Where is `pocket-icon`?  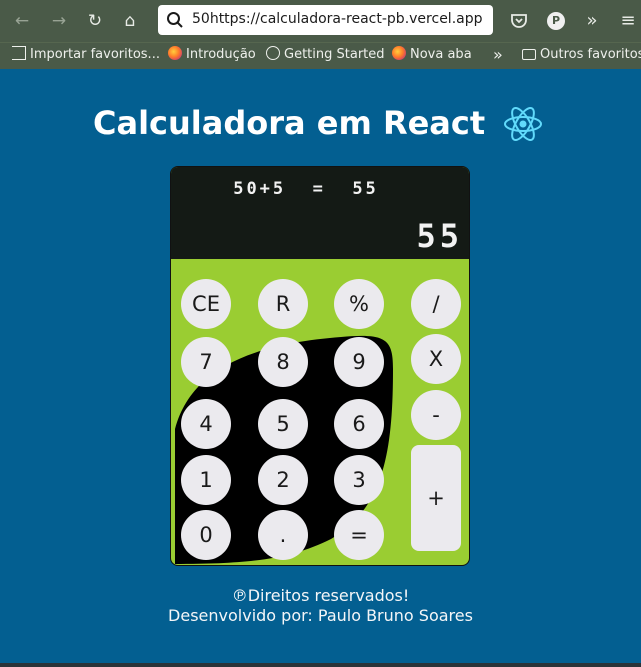 pocket-icon is located at coordinates (519, 21).